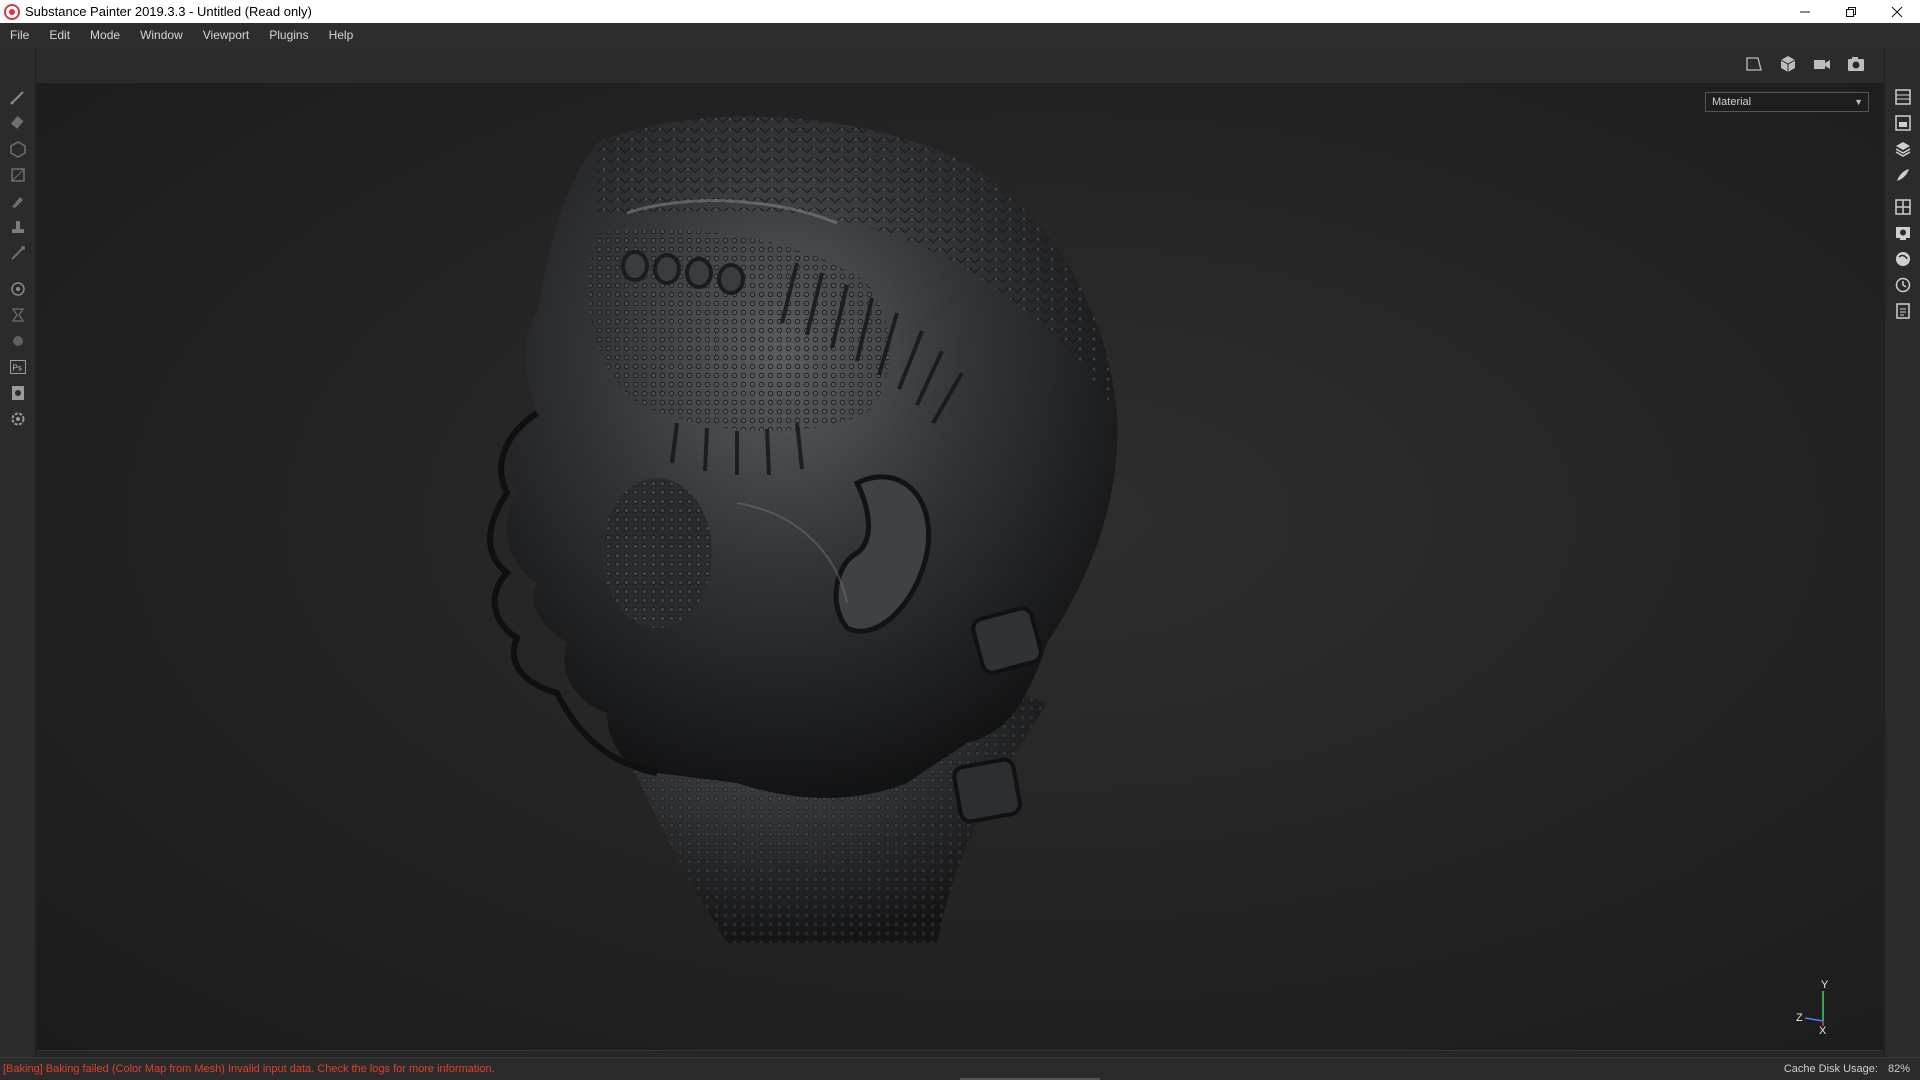 Image resolution: width=1920 pixels, height=1080 pixels. Describe the element at coordinates (18, 289) in the screenshot. I see `bake-settings-icon` at that location.